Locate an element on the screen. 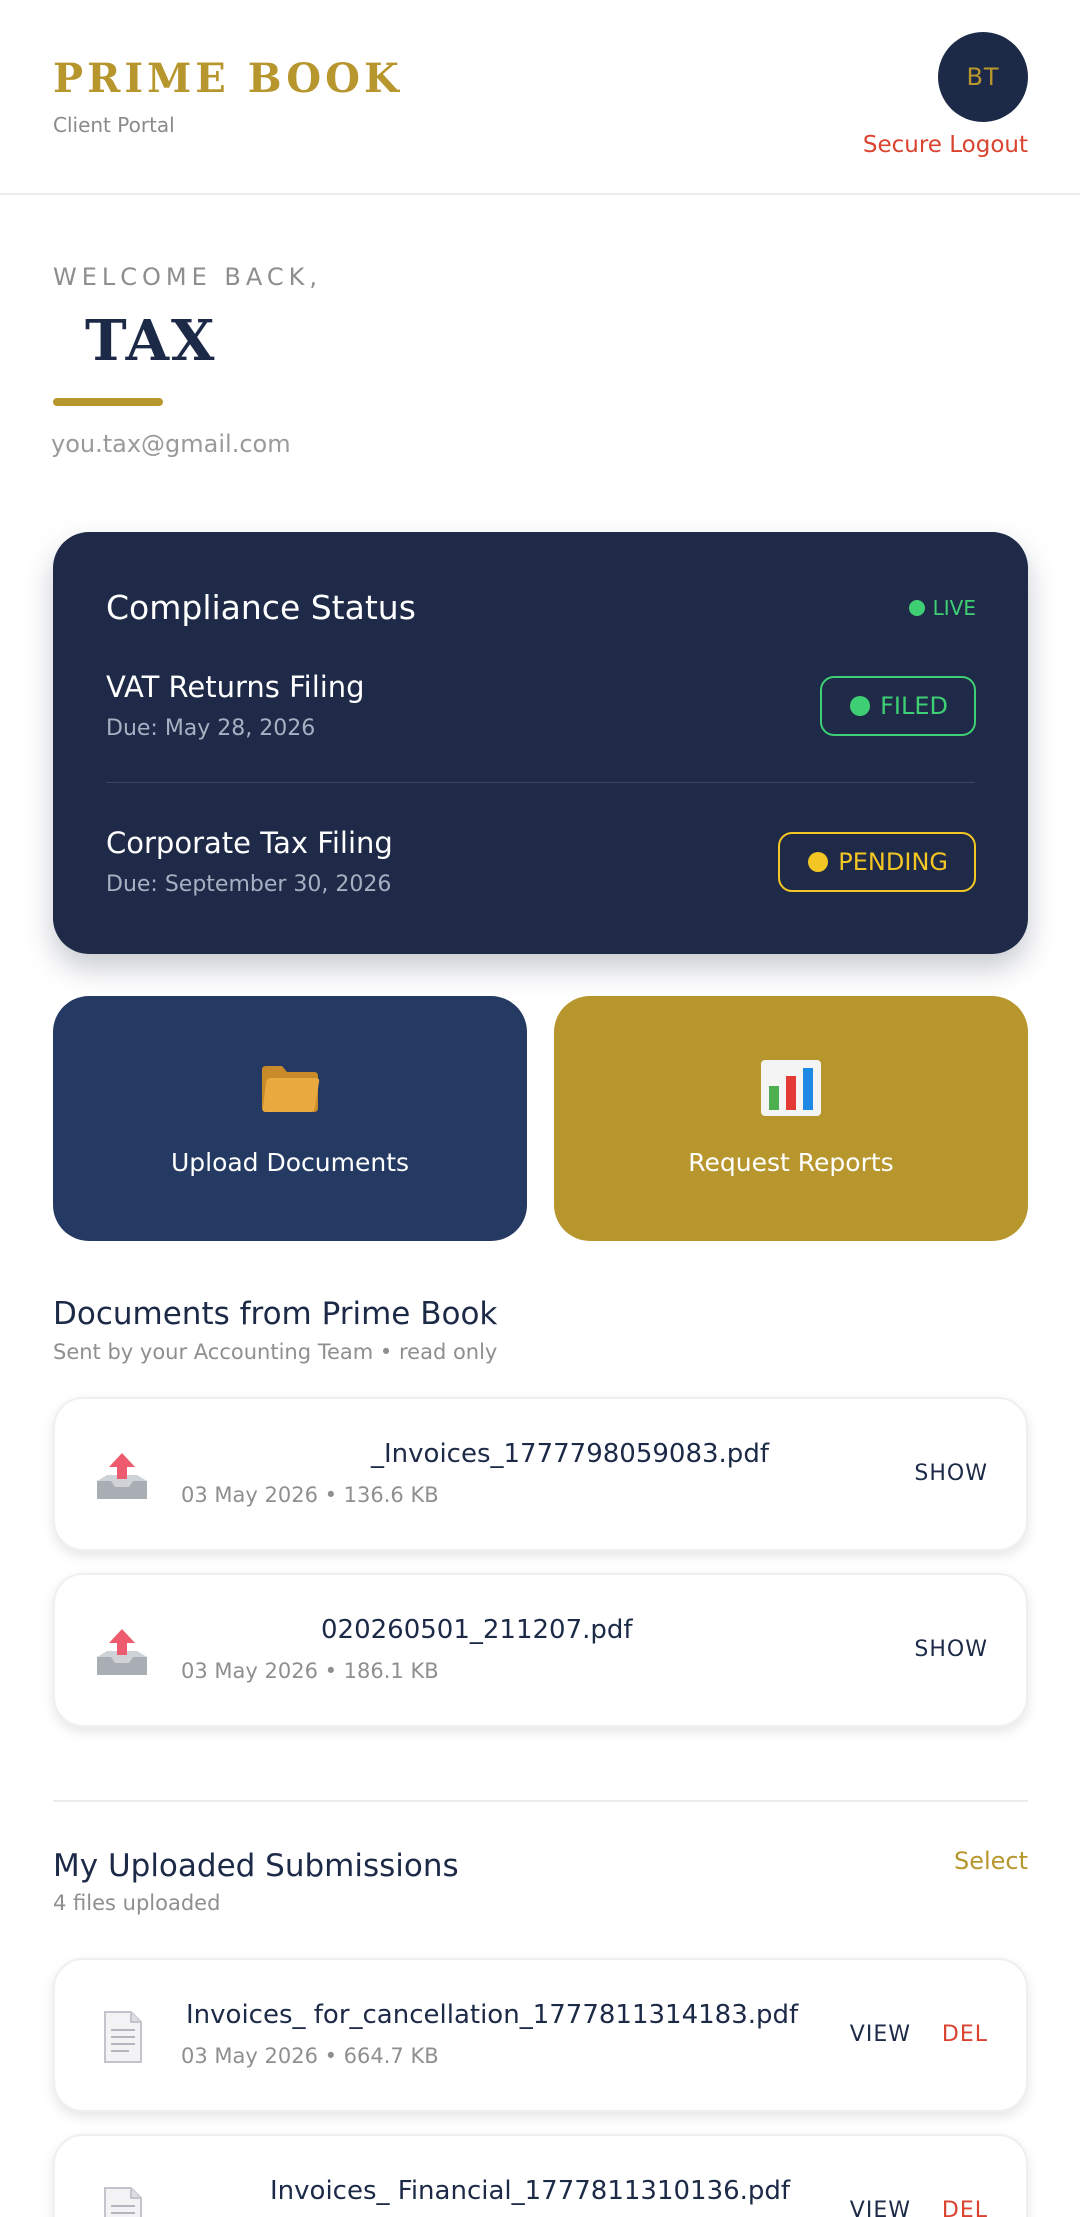 This screenshot has height=2217, width=1080. filing-due: Due: May 28, 2026 is located at coordinates (211, 728).